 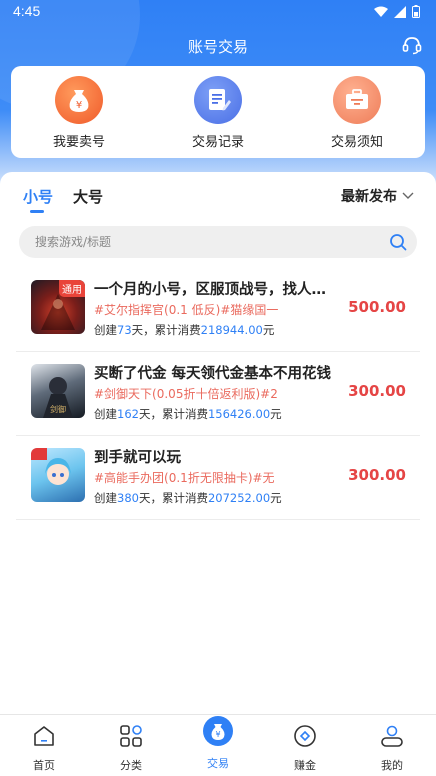 I want to click on created-days: 73, so click(x=124, y=330).